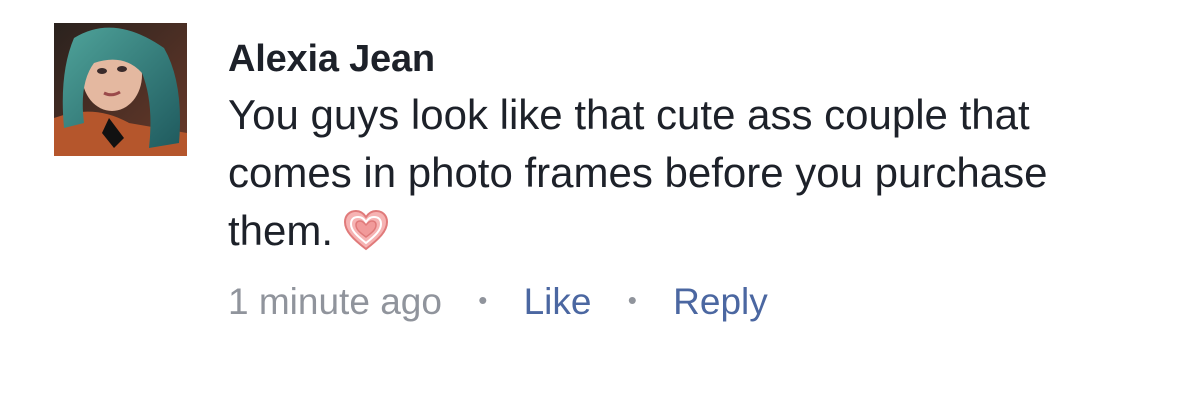 The image size is (1200, 415). I want to click on reply-button: Reply, so click(720, 301).